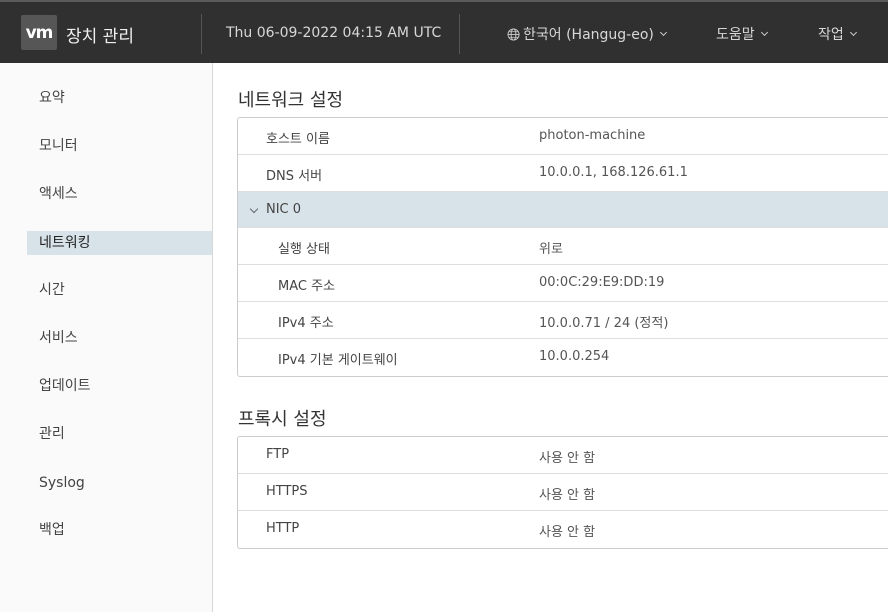 Image resolution: width=888 pixels, height=612 pixels. I want to click on globe-icon, so click(513, 34).